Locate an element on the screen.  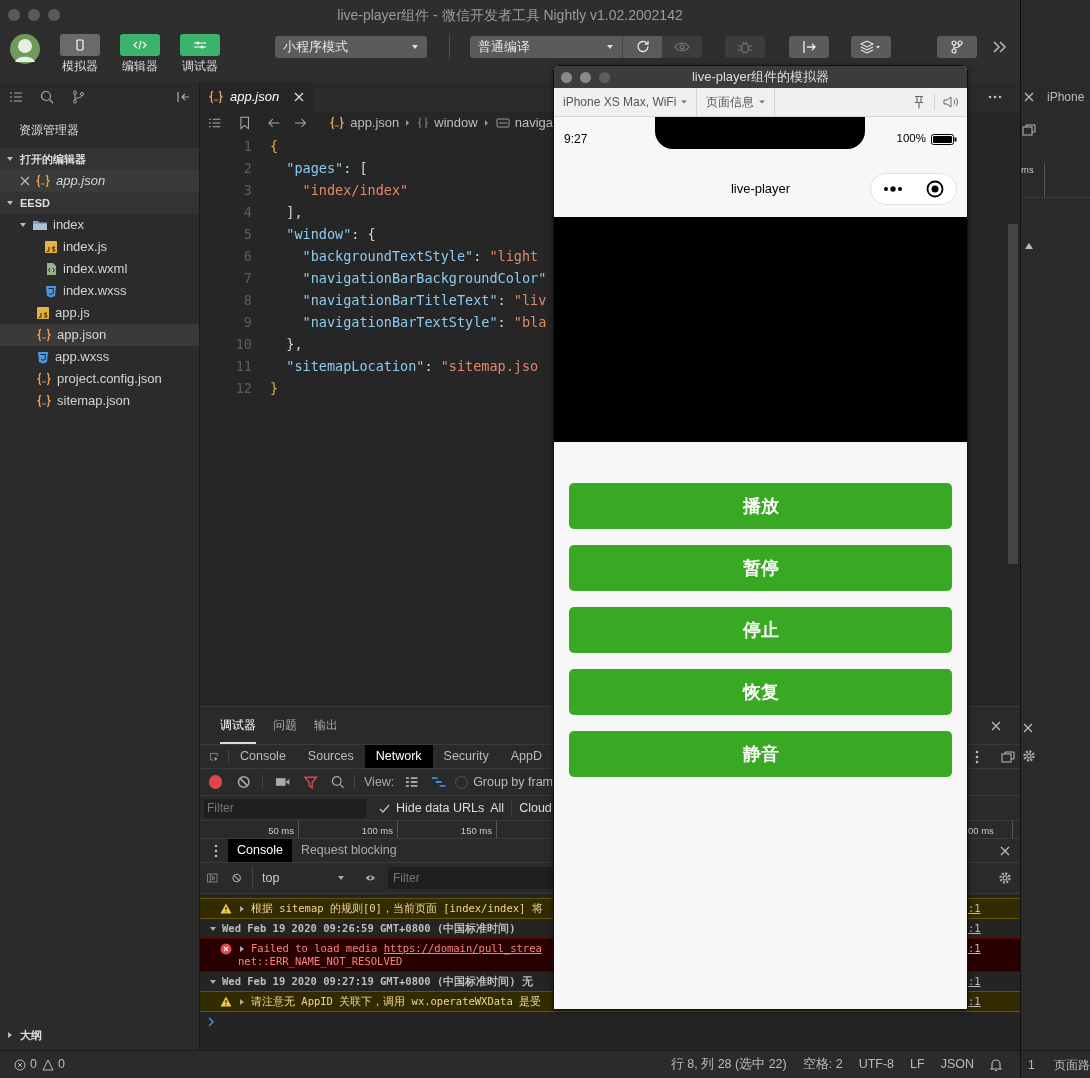
panel-tab: AppD is located at coordinates (526, 756).